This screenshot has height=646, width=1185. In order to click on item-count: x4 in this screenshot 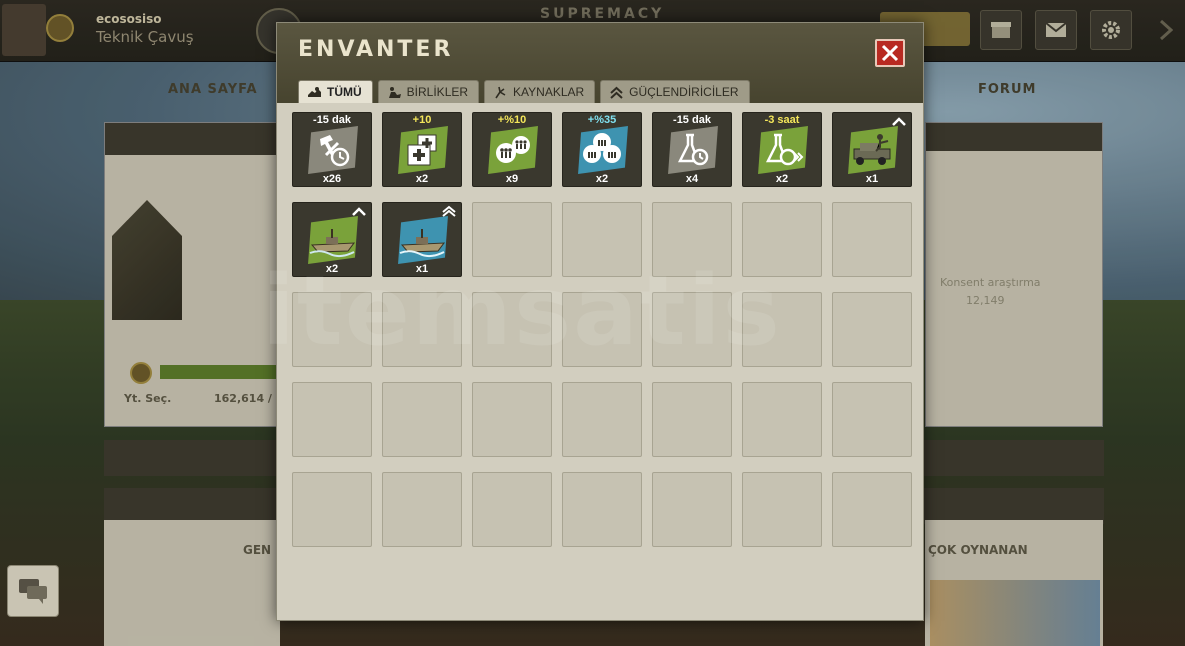, I will do `click(692, 179)`.